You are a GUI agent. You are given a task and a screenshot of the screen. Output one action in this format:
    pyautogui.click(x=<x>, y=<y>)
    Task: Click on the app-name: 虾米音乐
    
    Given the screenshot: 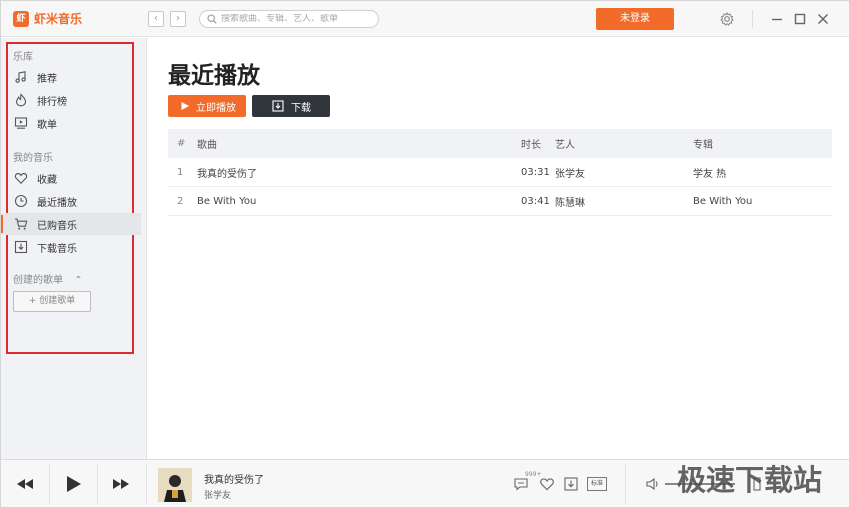 What is the action you would take?
    pyautogui.click(x=58, y=19)
    